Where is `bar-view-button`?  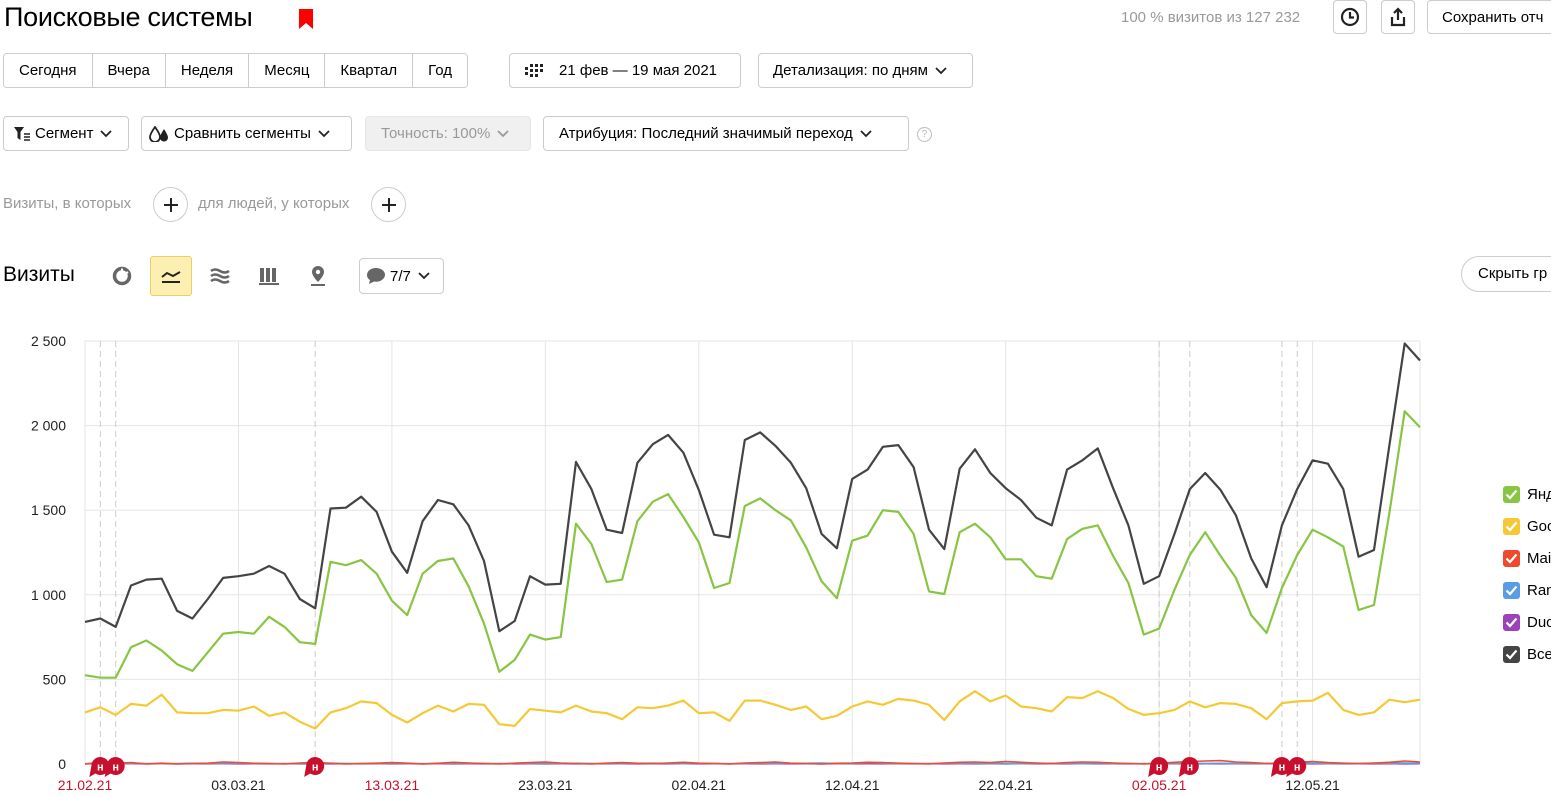
bar-view-button is located at coordinates (269, 276).